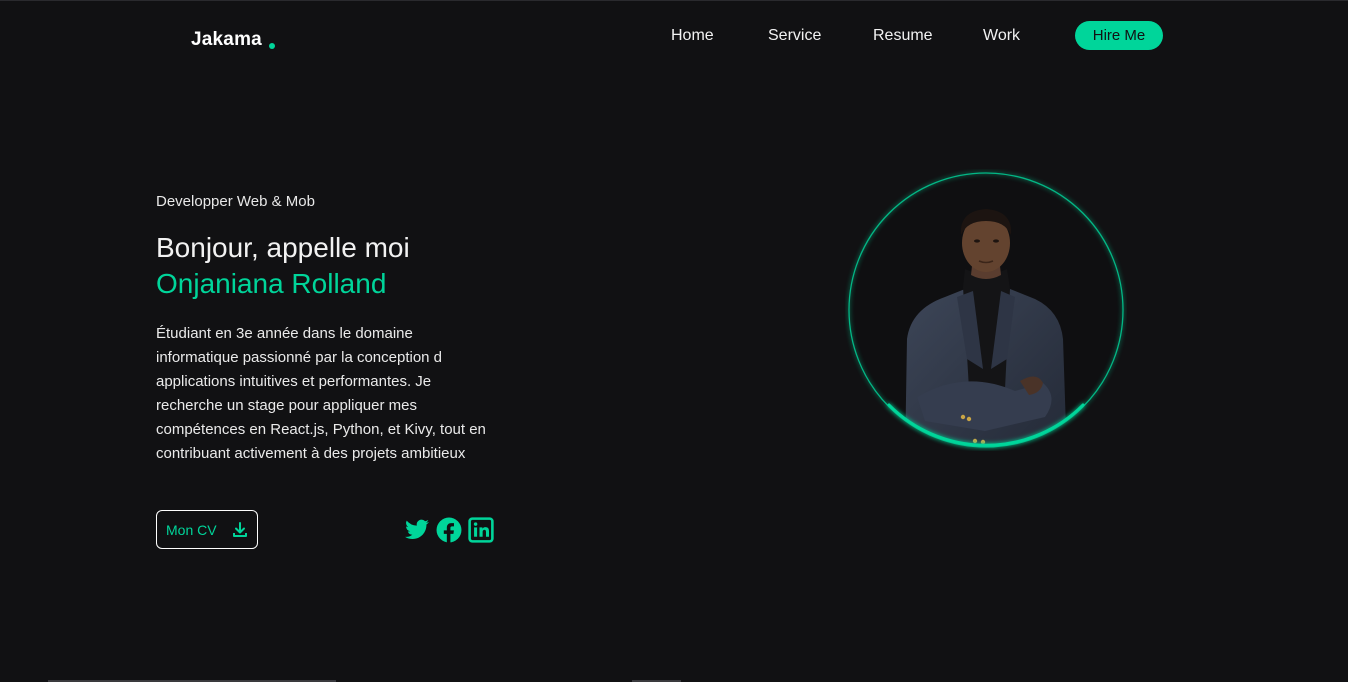  I want to click on logo-dot, so click(272, 46).